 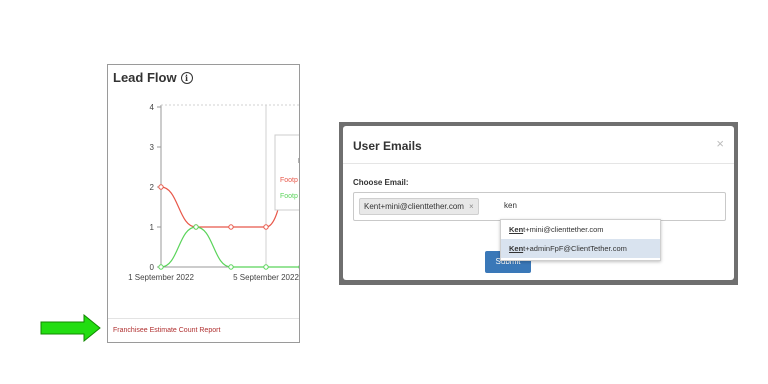 What do you see at coordinates (414, 206) in the screenshot?
I see `chip-label: Kent+mini@clienttether.com` at bounding box center [414, 206].